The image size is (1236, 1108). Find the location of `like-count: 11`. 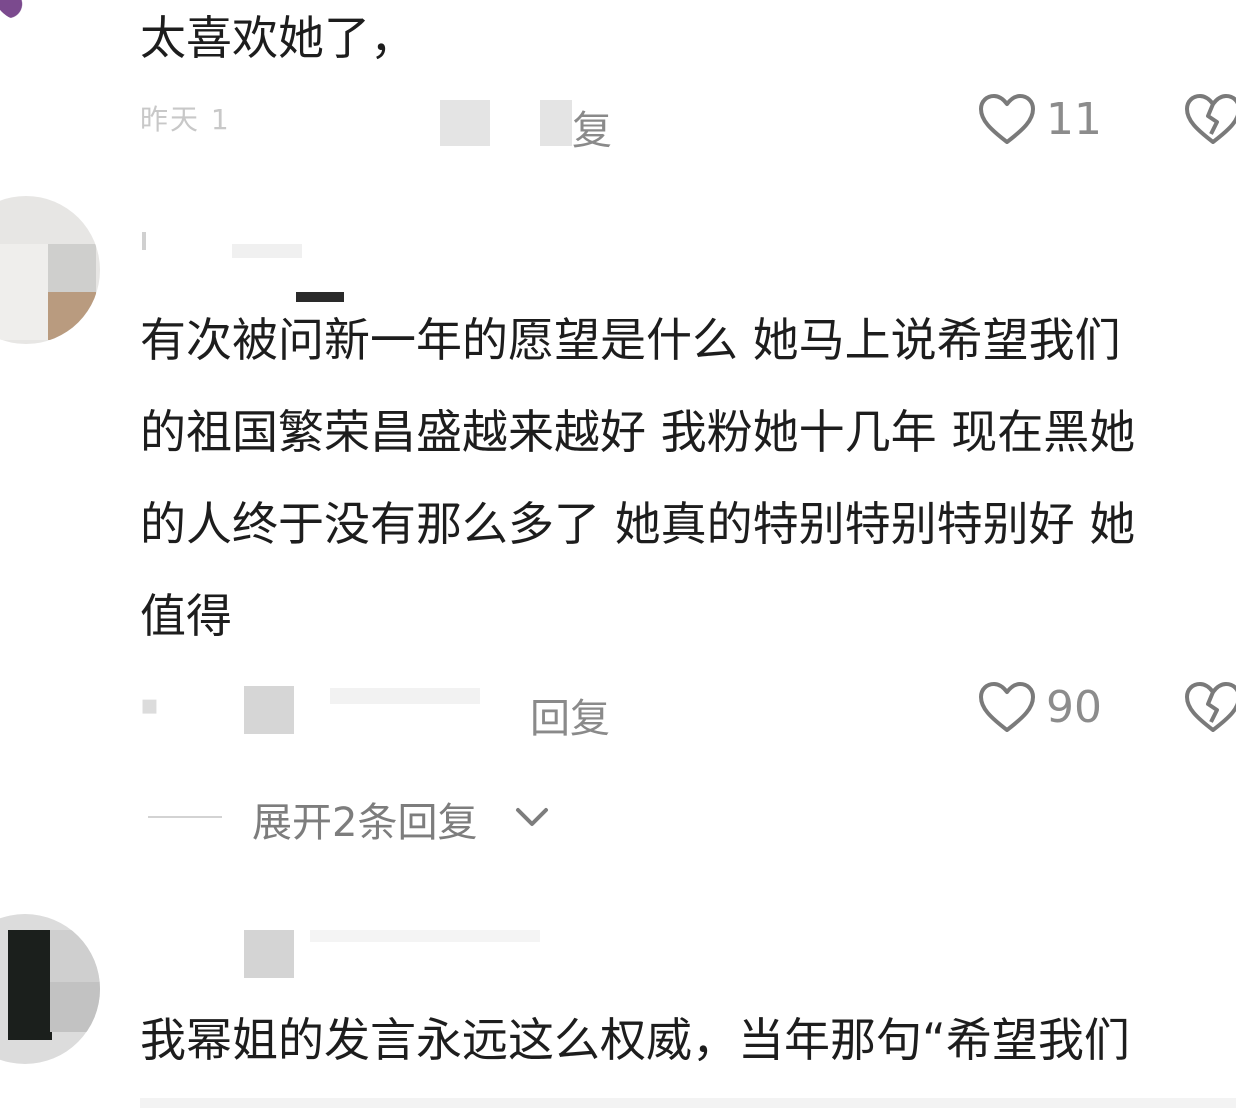

like-count: 11 is located at coordinates (1074, 119).